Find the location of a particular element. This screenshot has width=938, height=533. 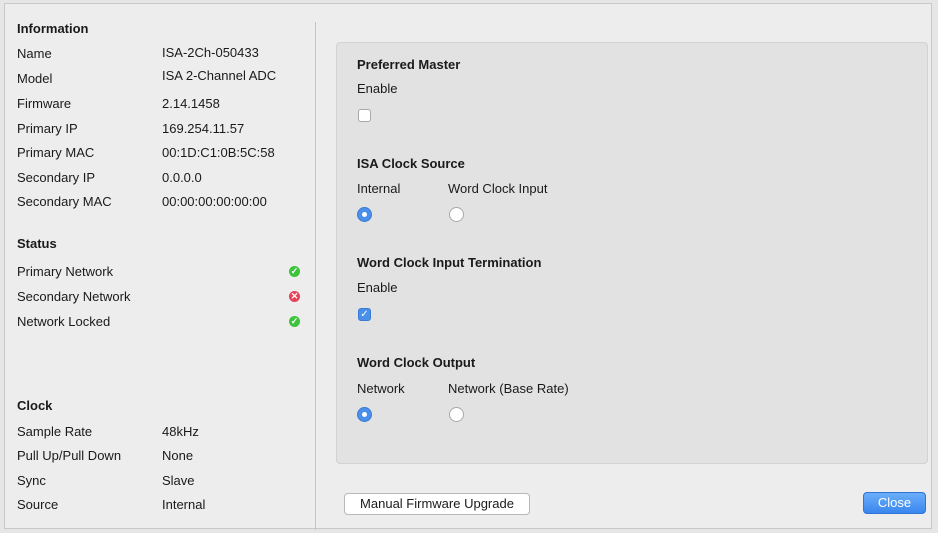

status-heading: Status is located at coordinates (37, 243).